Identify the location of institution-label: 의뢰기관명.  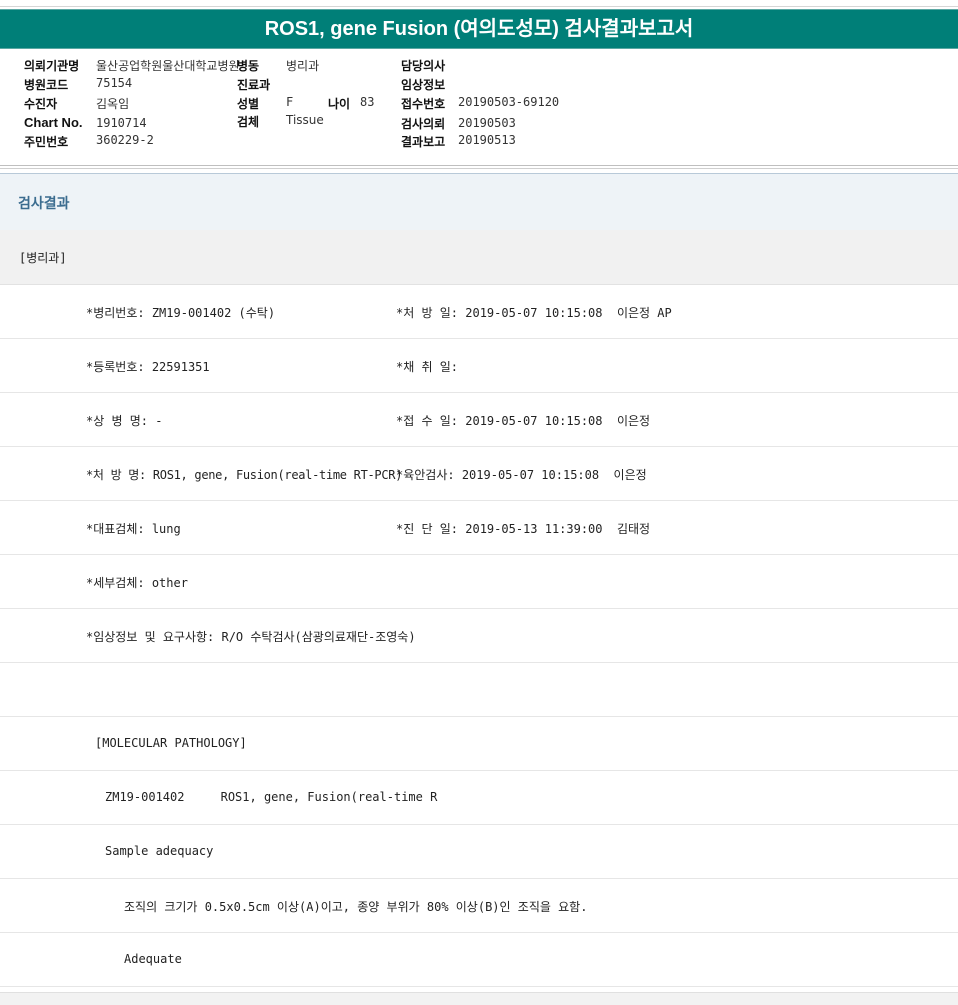
(52, 66).